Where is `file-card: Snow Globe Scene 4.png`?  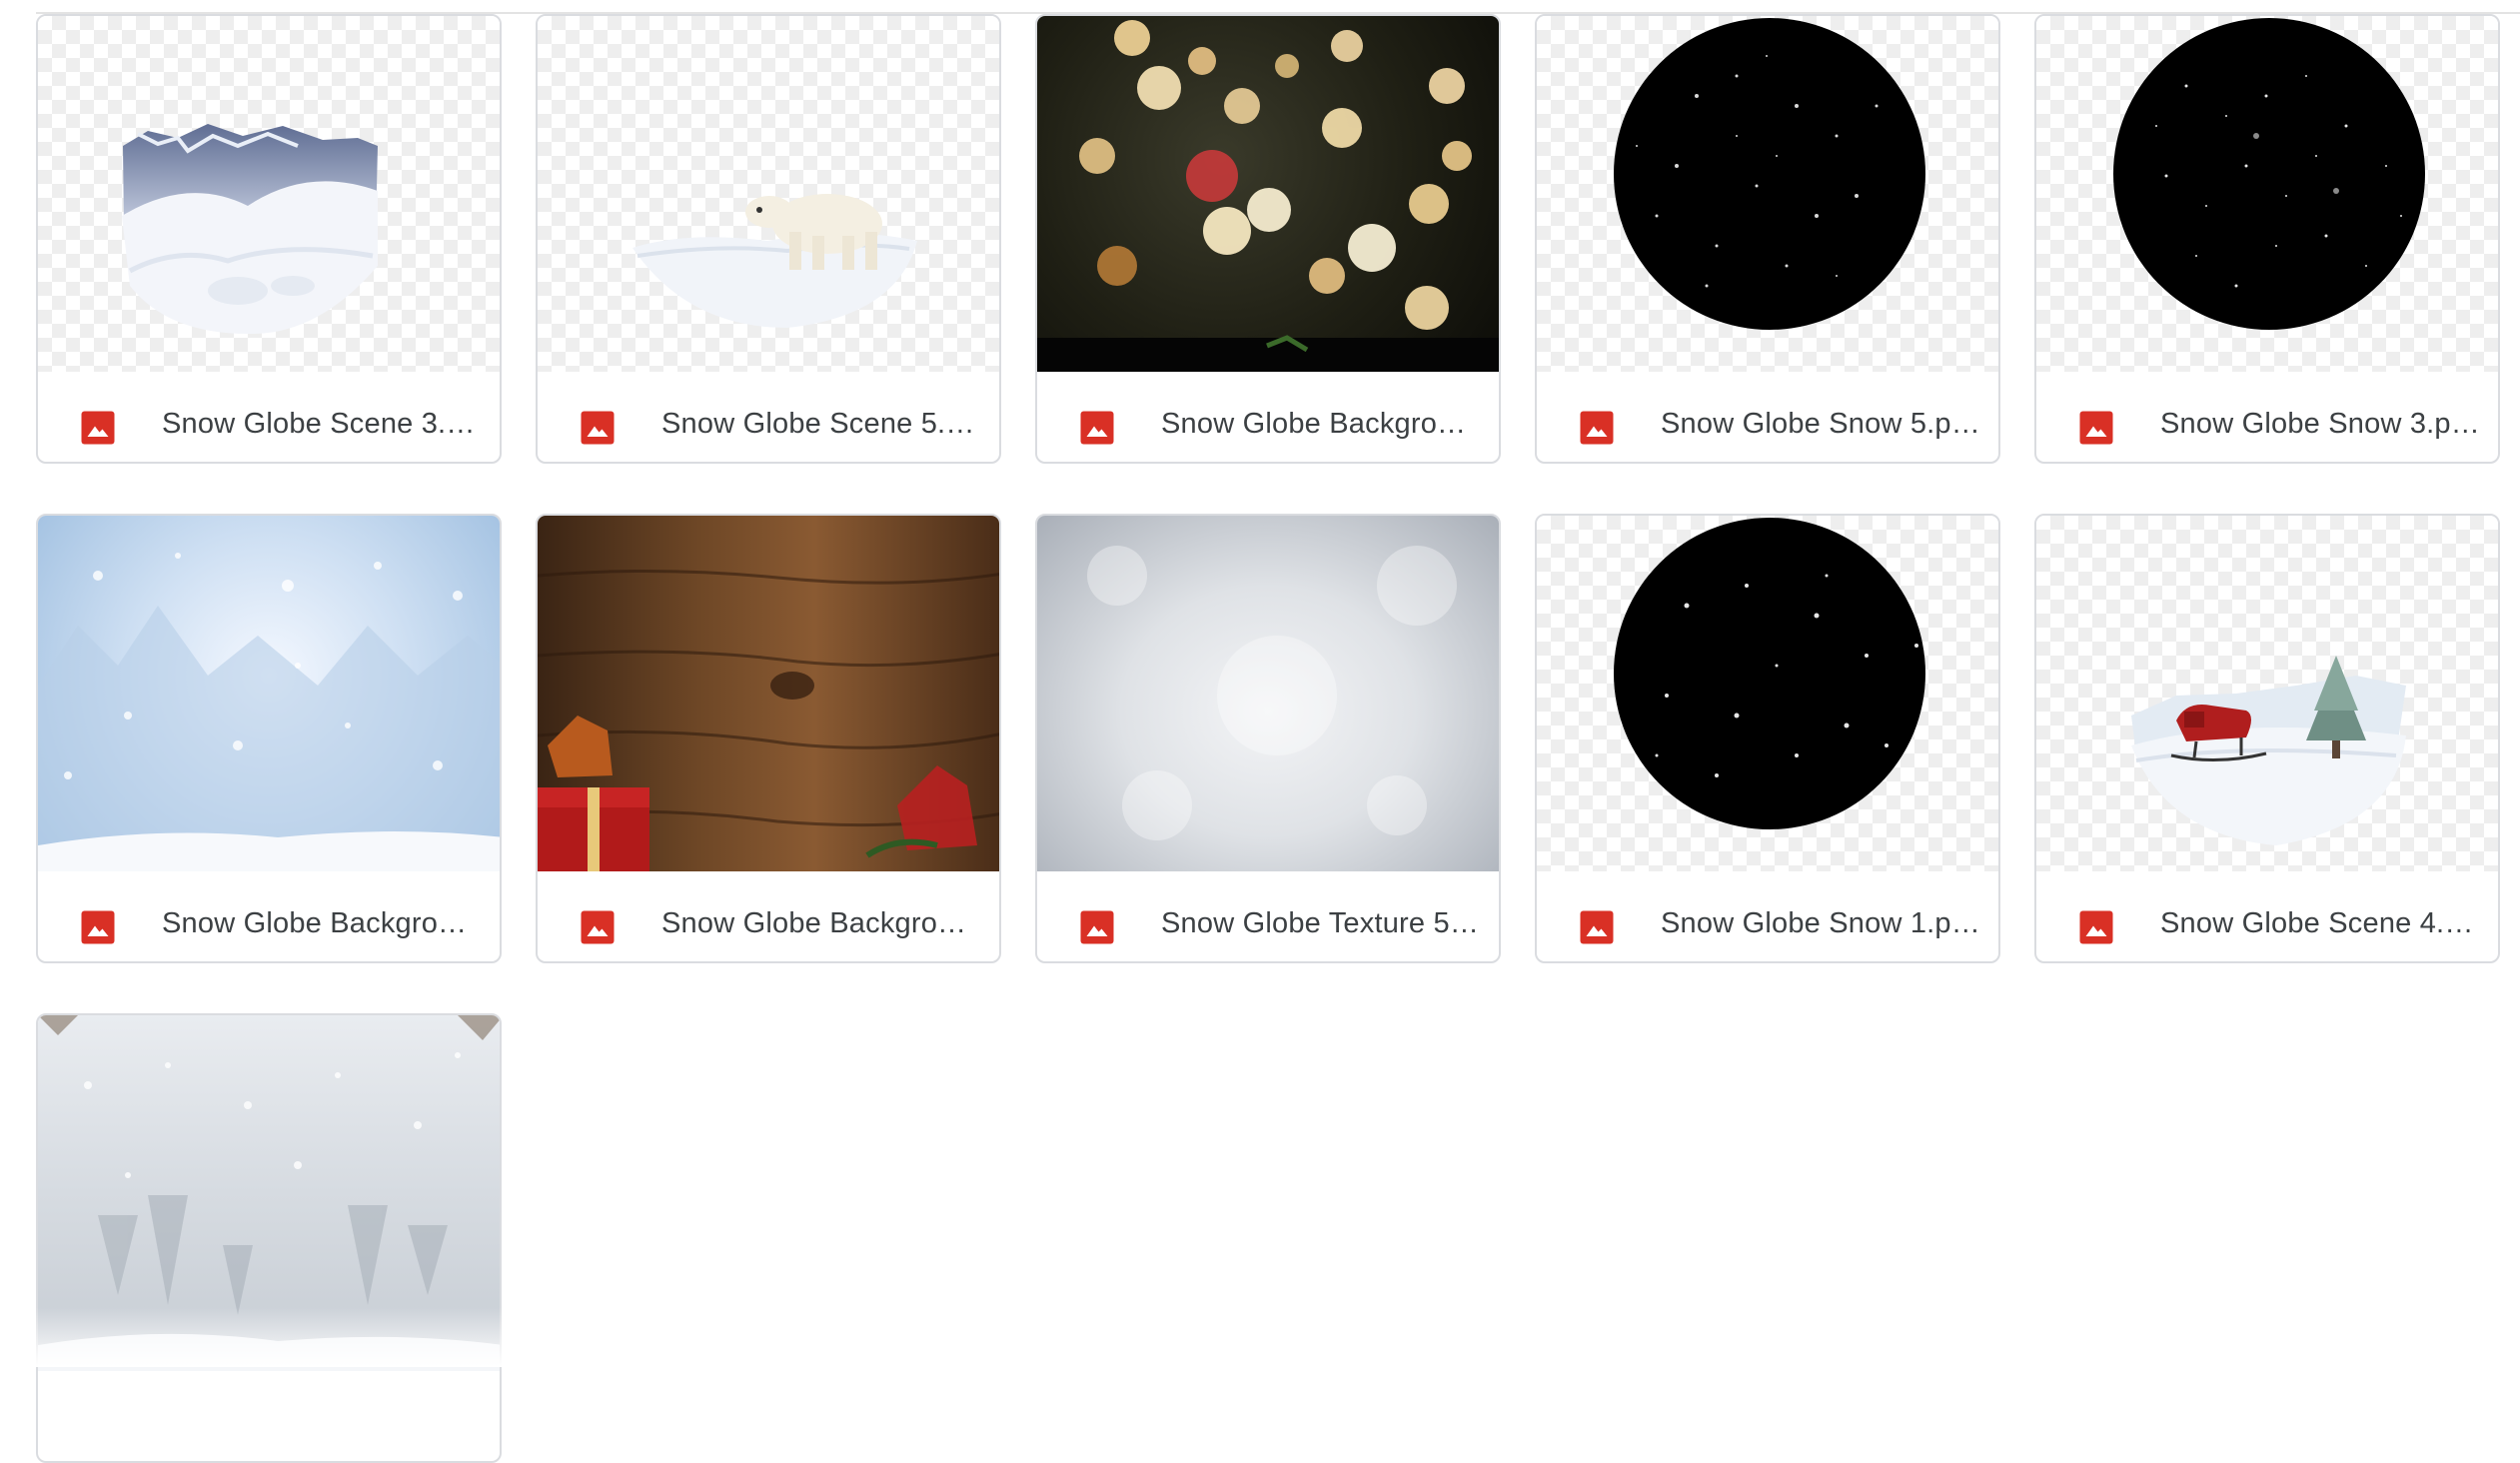 file-card: Snow Globe Scene 4.png is located at coordinates (2267, 738).